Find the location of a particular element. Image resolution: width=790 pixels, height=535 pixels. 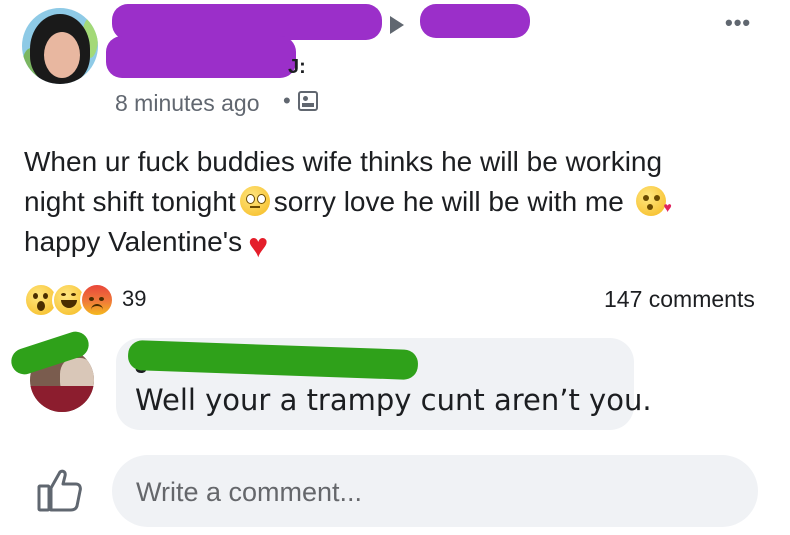

thumbs-up-icon is located at coordinates (60, 490).